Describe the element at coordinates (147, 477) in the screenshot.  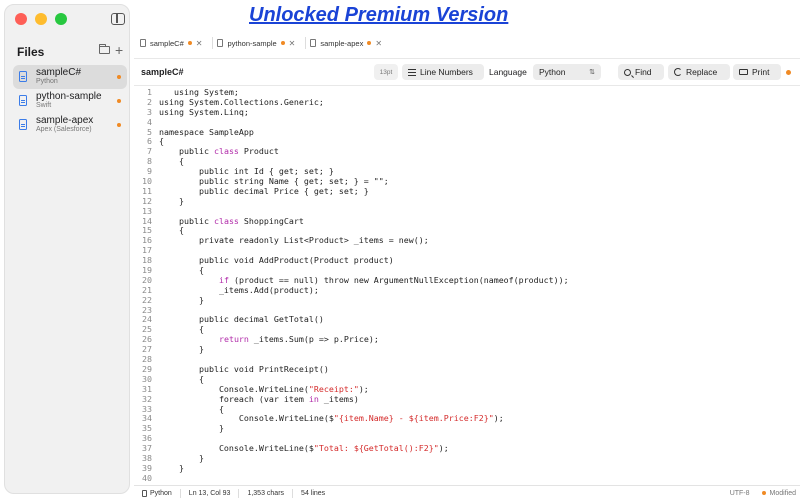
I see `line-number: 40` at that location.